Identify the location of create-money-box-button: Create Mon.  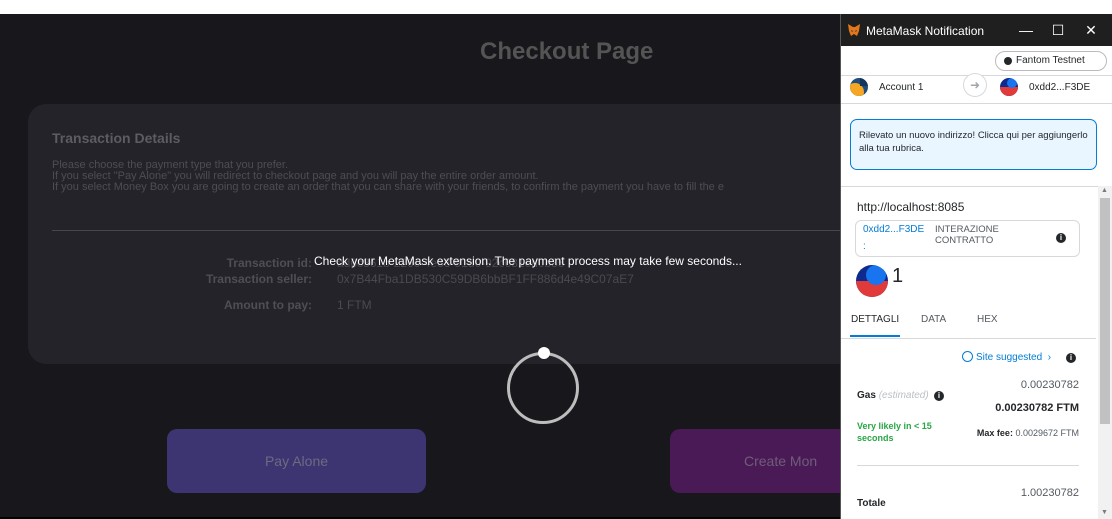
(755, 461).